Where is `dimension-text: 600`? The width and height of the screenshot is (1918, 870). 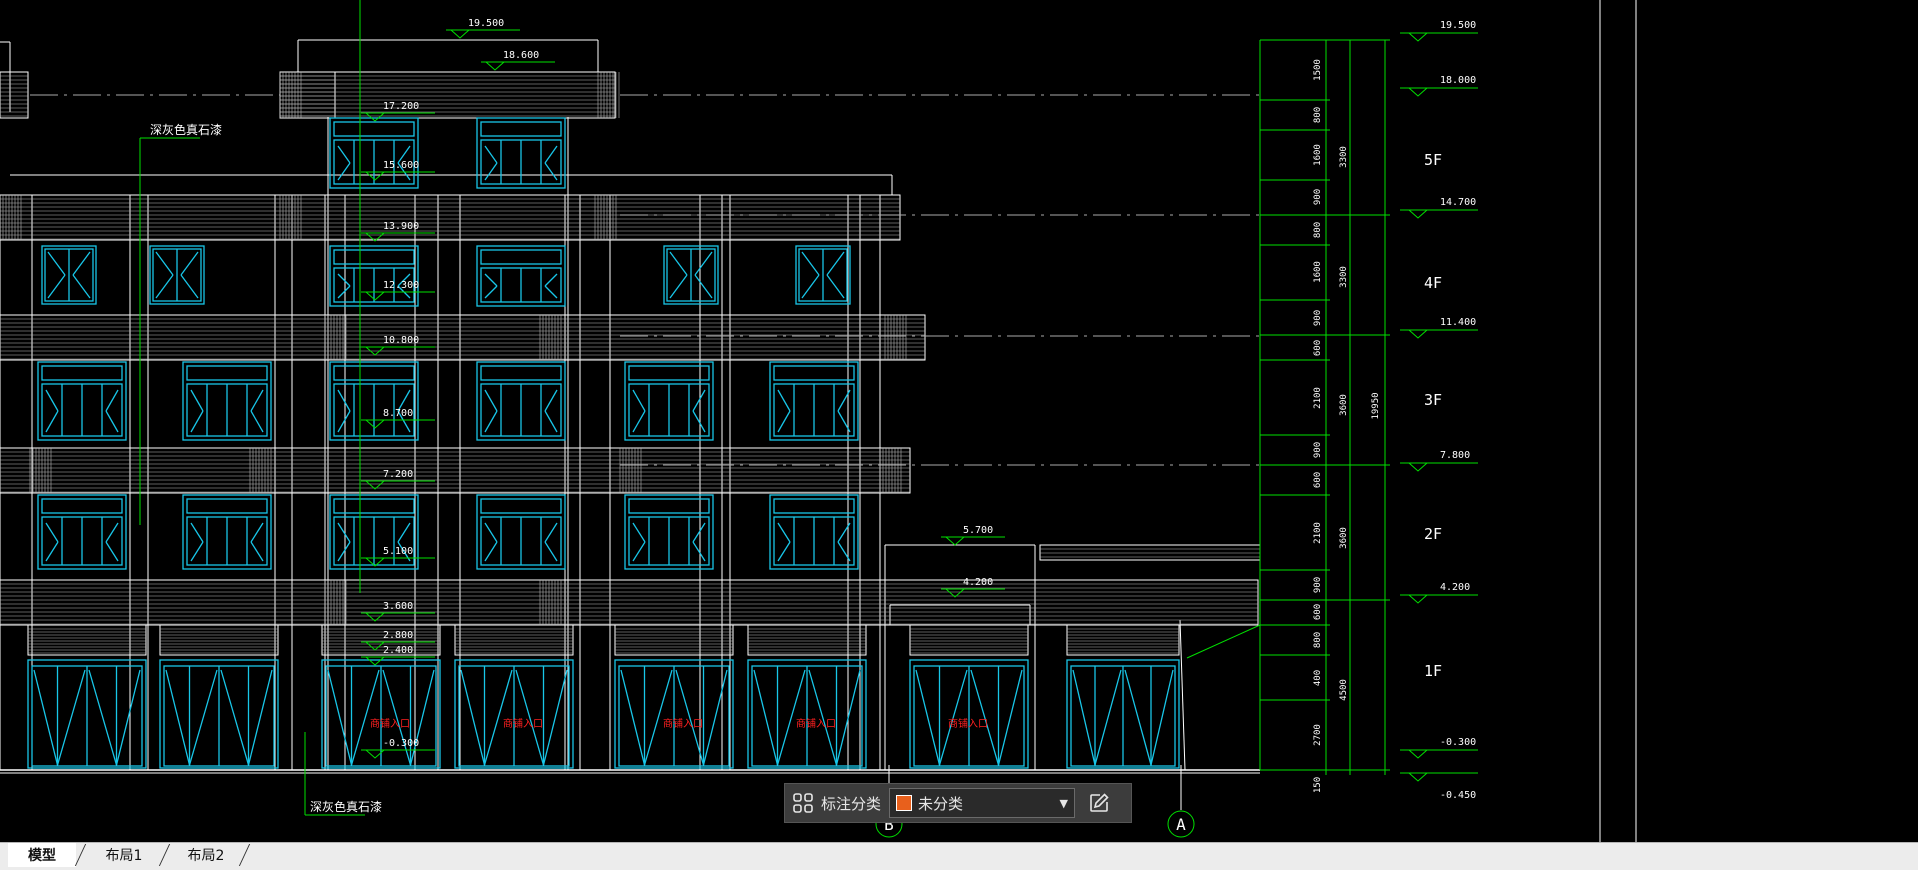
dimension-text: 600 is located at coordinates (1318, 348).